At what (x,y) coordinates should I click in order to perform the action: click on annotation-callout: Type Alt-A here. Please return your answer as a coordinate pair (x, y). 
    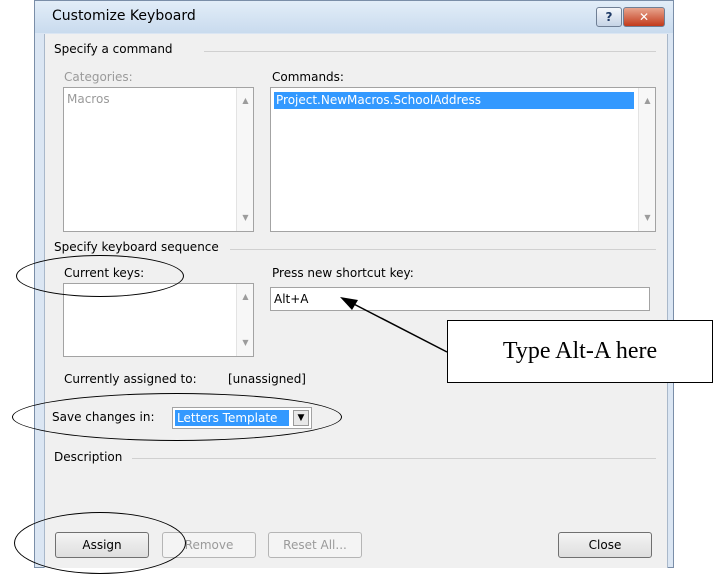
    Looking at the image, I should click on (580, 351).